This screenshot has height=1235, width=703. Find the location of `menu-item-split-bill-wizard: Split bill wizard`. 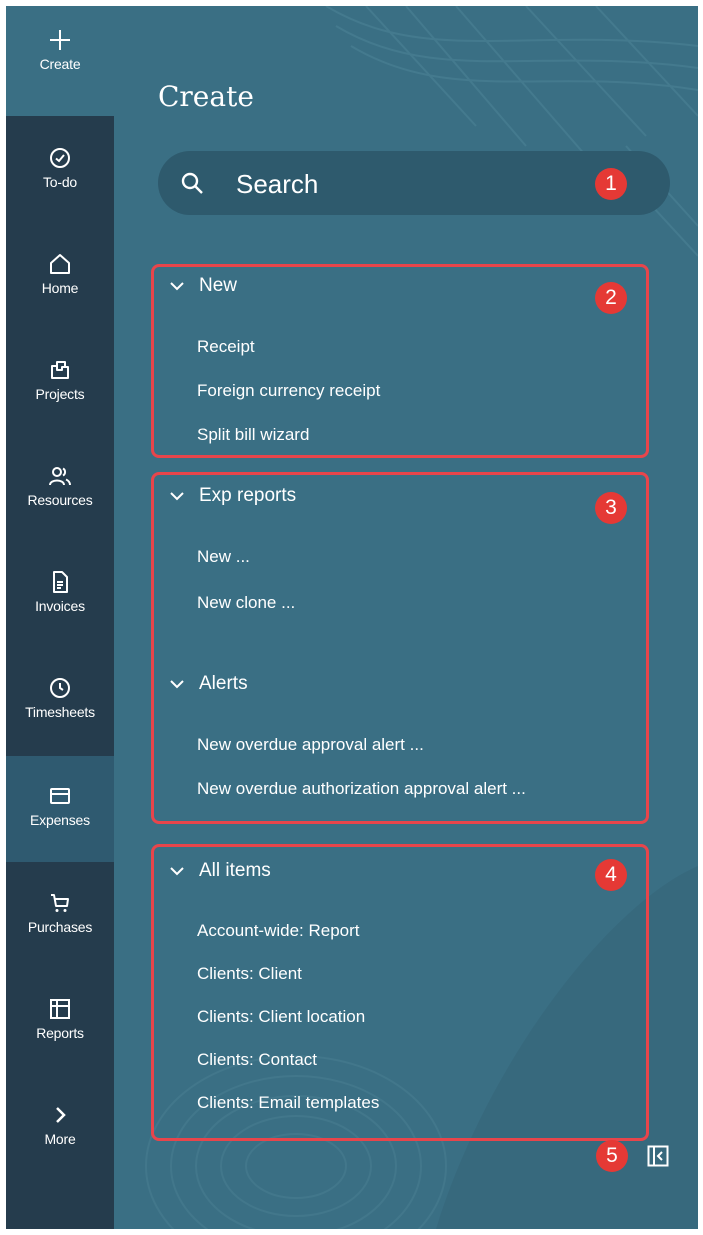

menu-item-split-bill-wizard: Split bill wizard is located at coordinates (253, 435).